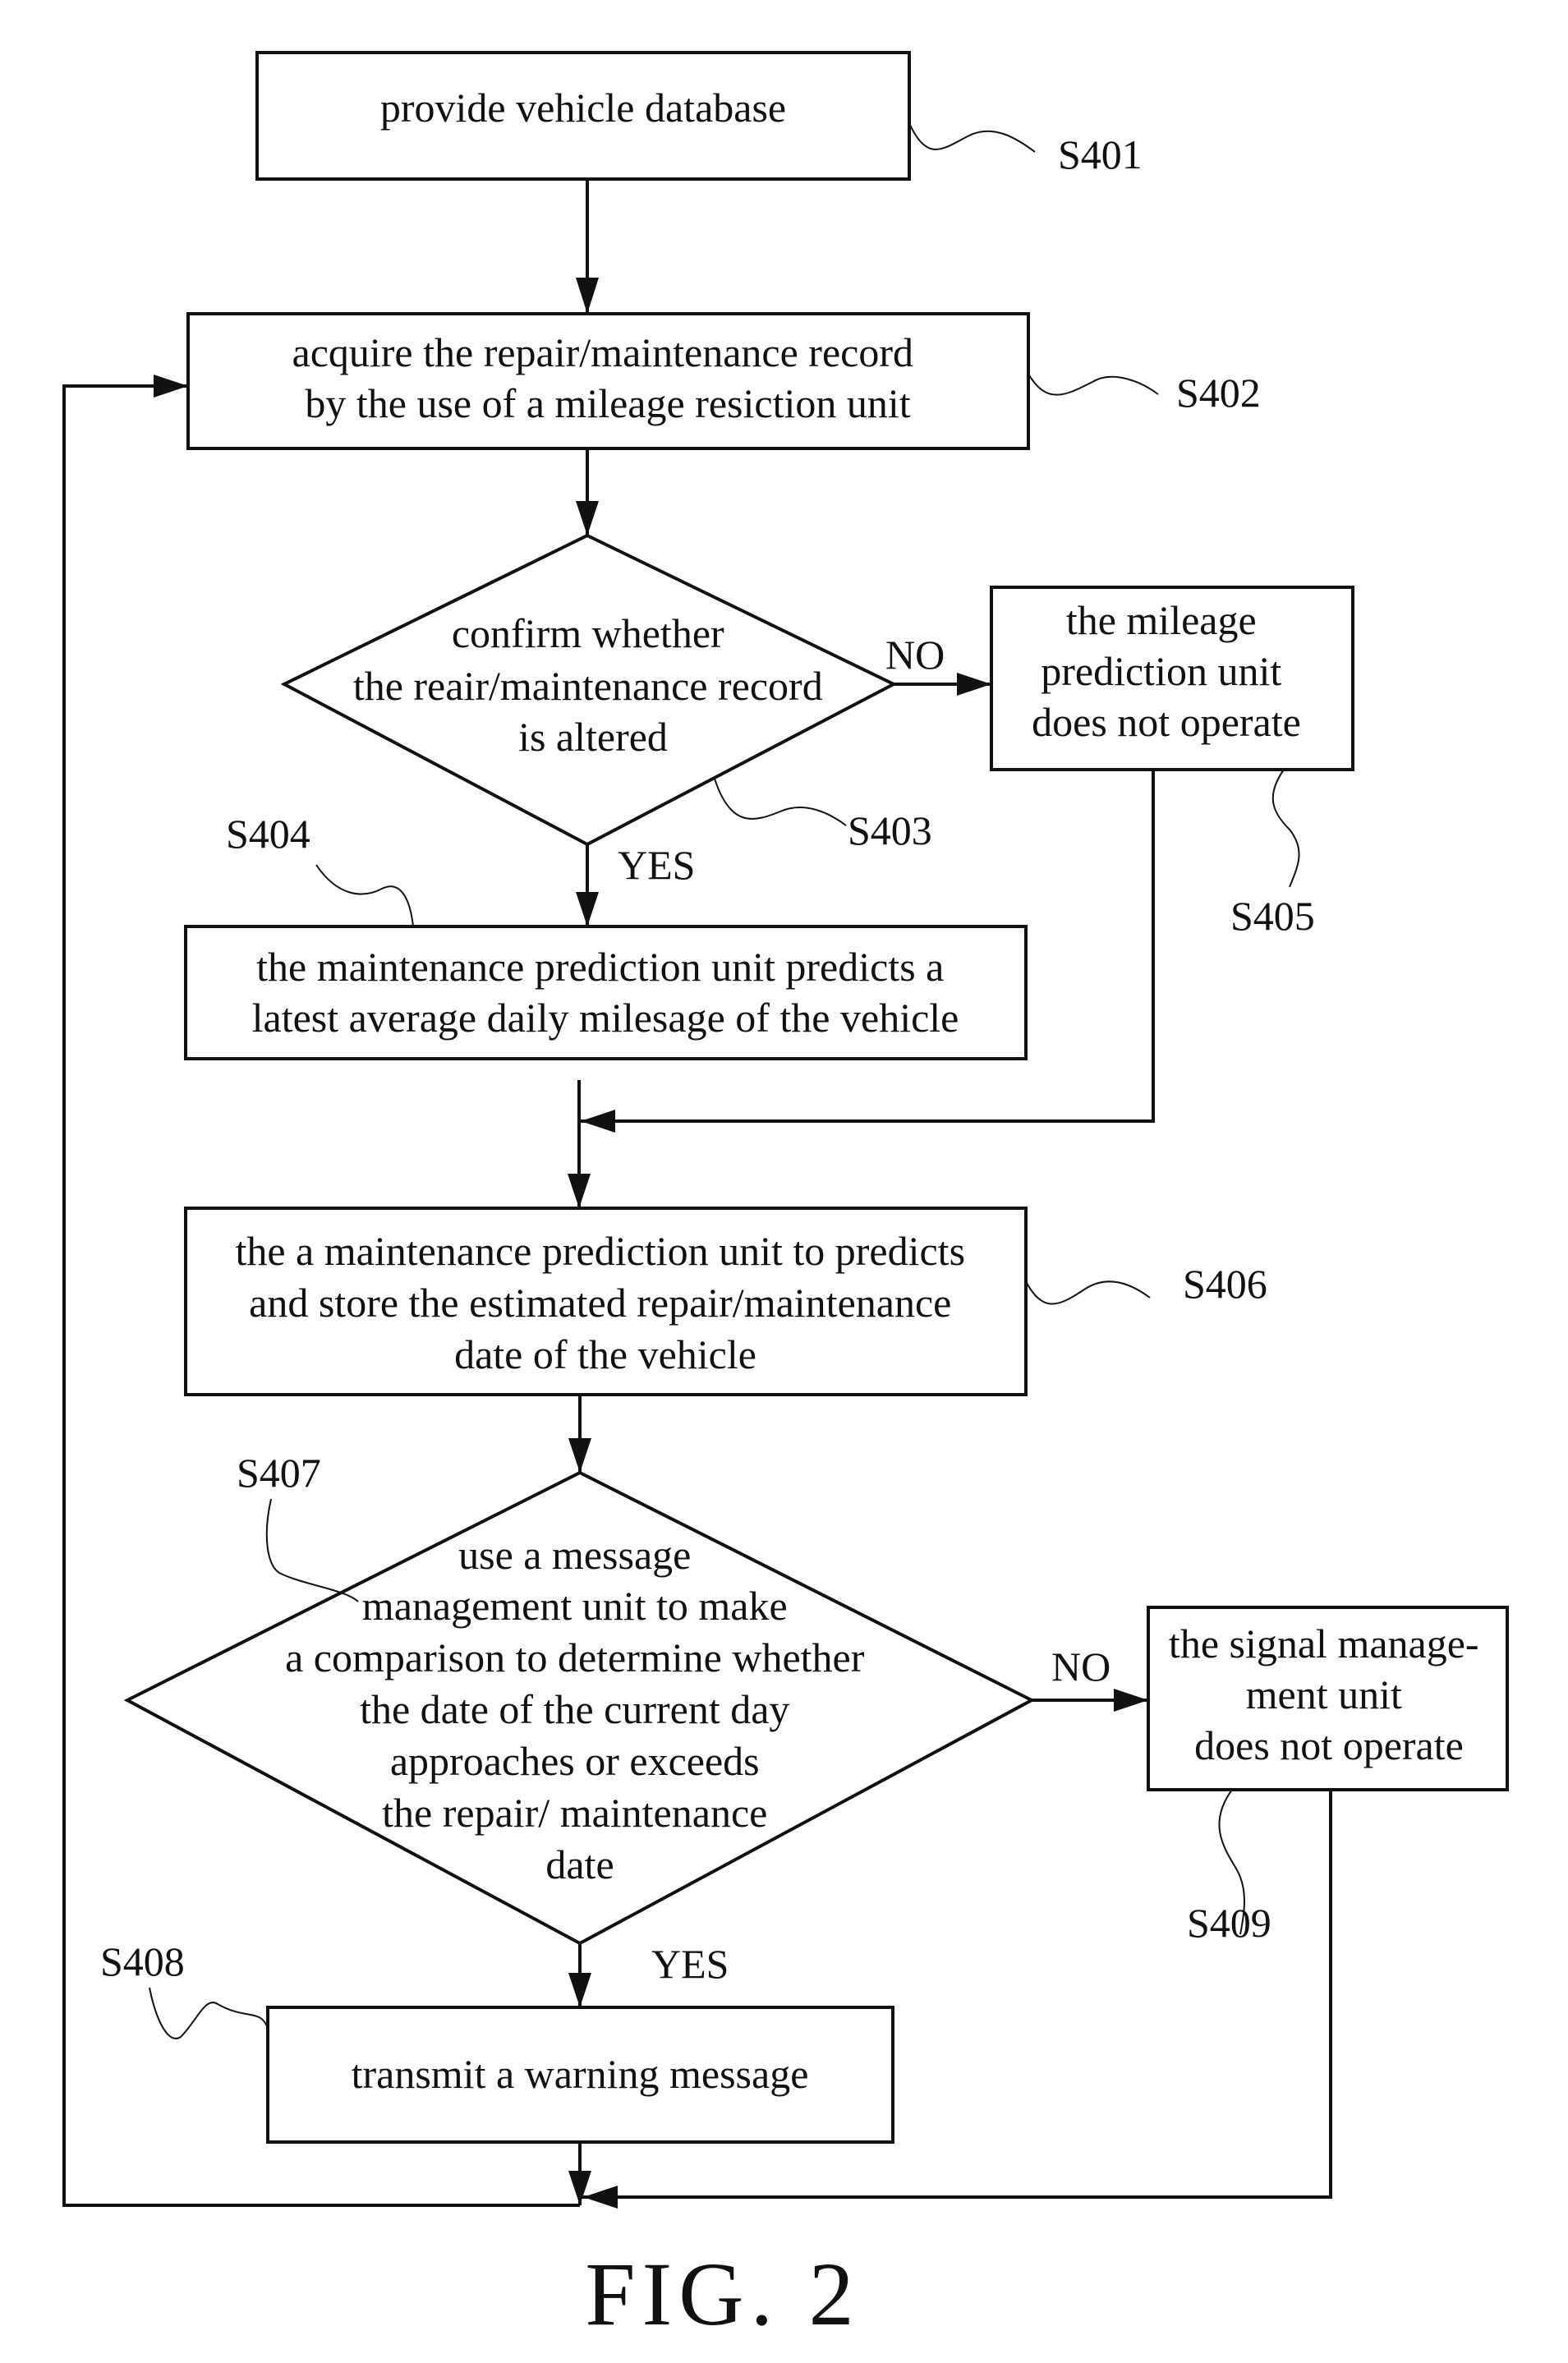 This screenshot has height=2363, width=1568. Describe the element at coordinates (972, 137) in the screenshot. I see `leader-line-s401` at that location.